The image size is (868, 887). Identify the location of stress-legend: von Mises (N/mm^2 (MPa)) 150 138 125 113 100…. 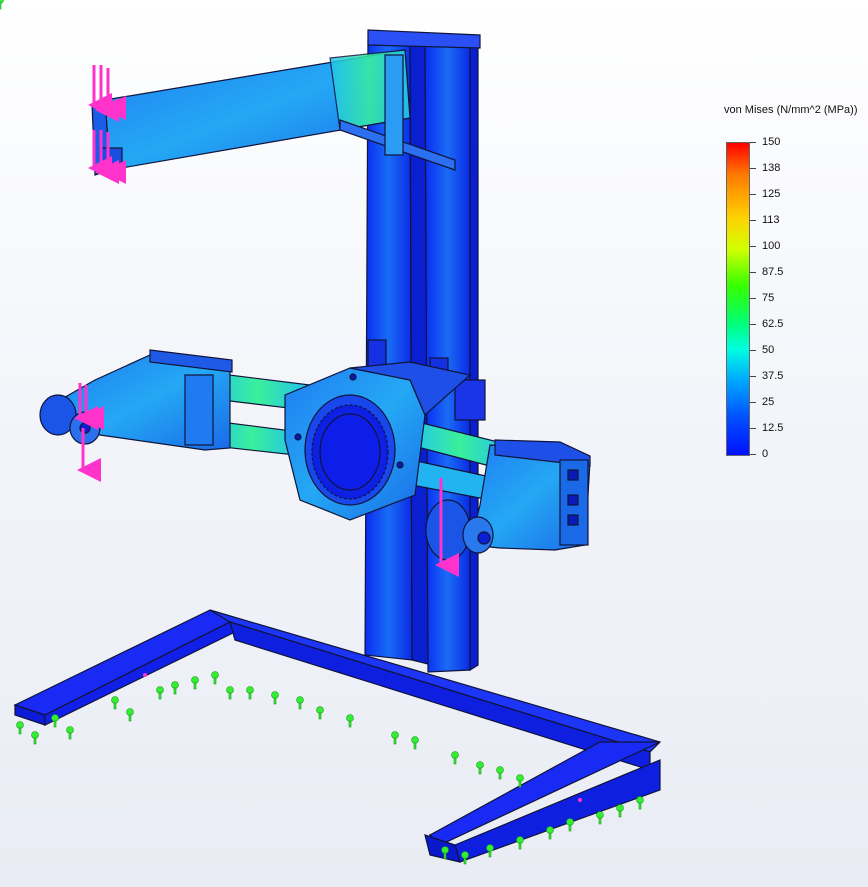
(793, 285).